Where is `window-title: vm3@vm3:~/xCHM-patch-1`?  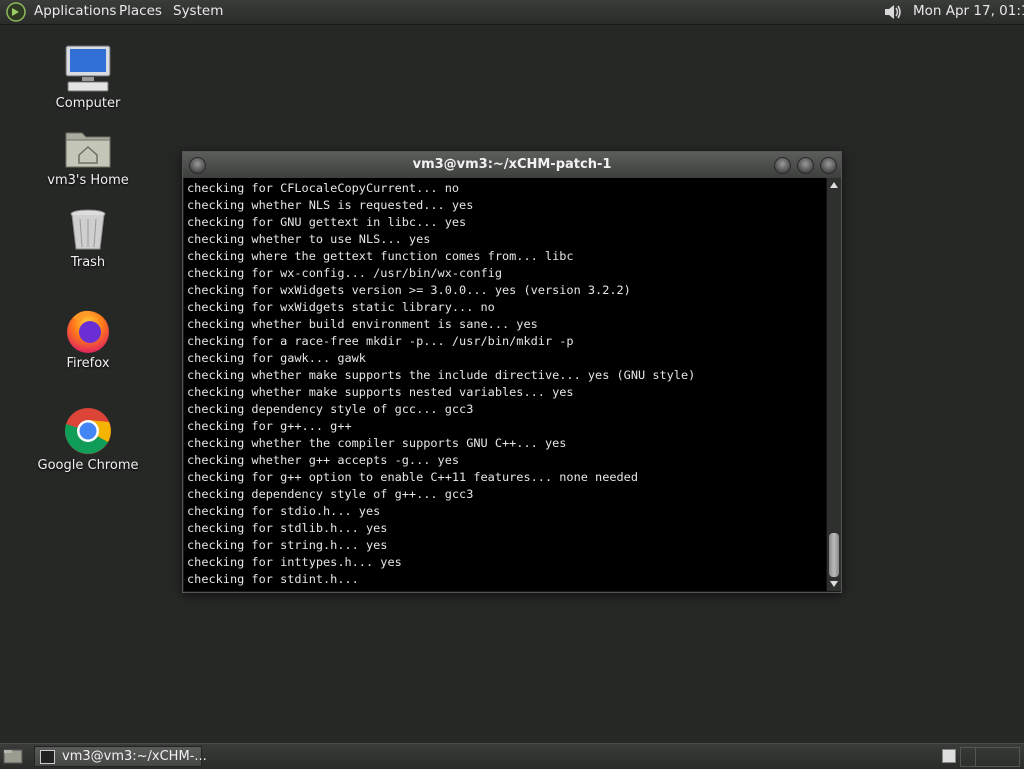
window-title: vm3@vm3:~/xCHM-patch-1 is located at coordinates (512, 164).